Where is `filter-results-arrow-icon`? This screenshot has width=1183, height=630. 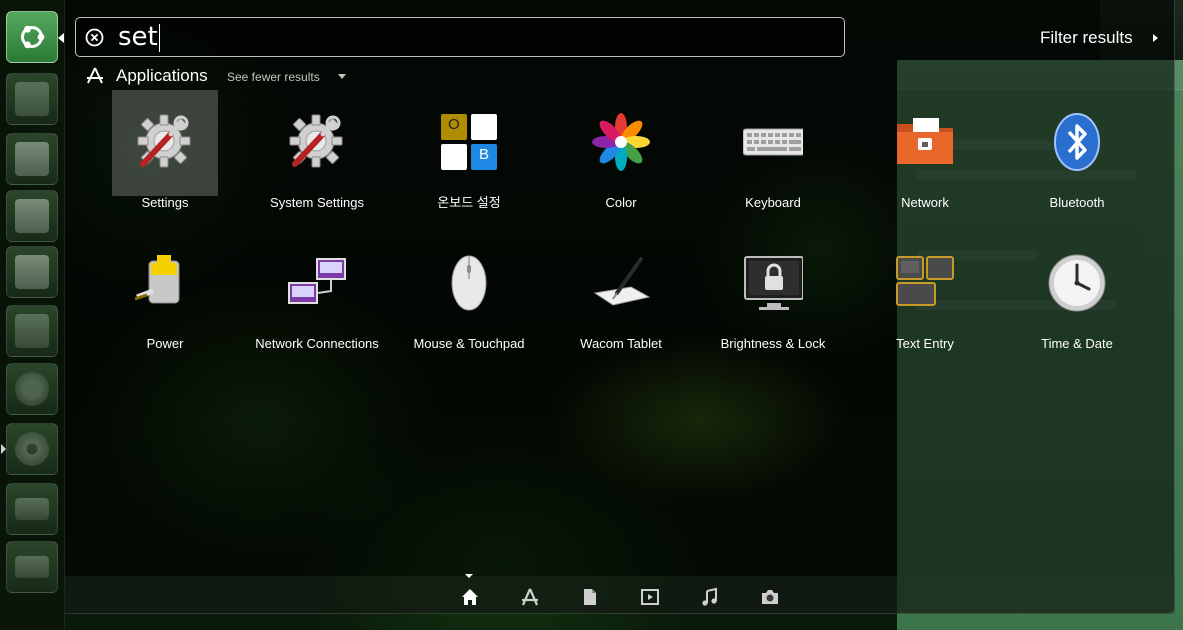 filter-results-arrow-icon is located at coordinates (1155, 38).